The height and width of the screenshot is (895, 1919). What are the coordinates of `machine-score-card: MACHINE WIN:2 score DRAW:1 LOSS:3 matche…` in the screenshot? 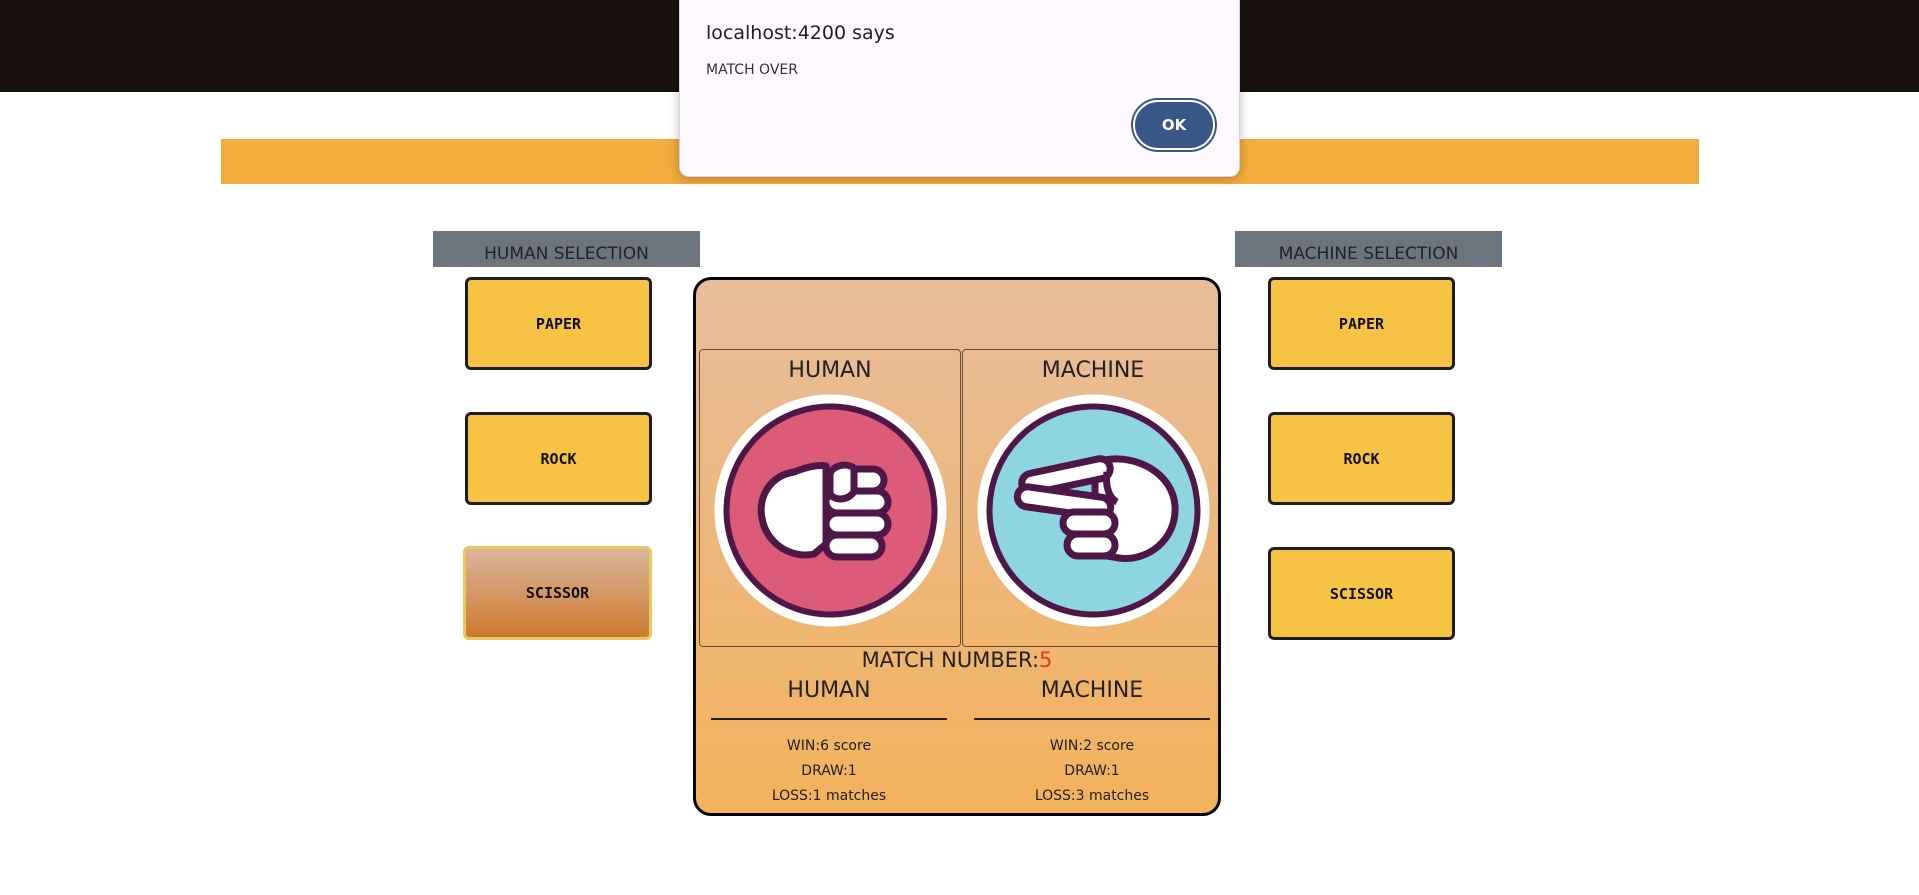 It's located at (1092, 743).